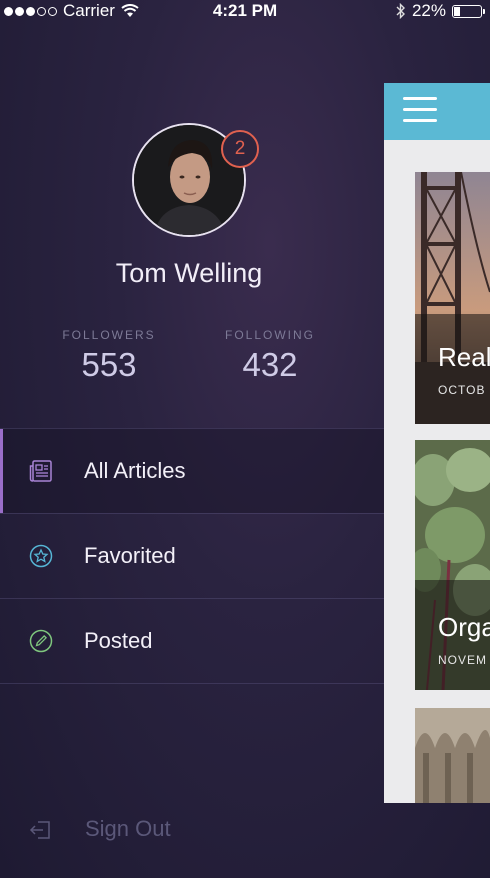 This screenshot has height=878, width=490. What do you see at coordinates (195, 180) in the screenshot?
I see `profile-avatar-container: 2` at bounding box center [195, 180].